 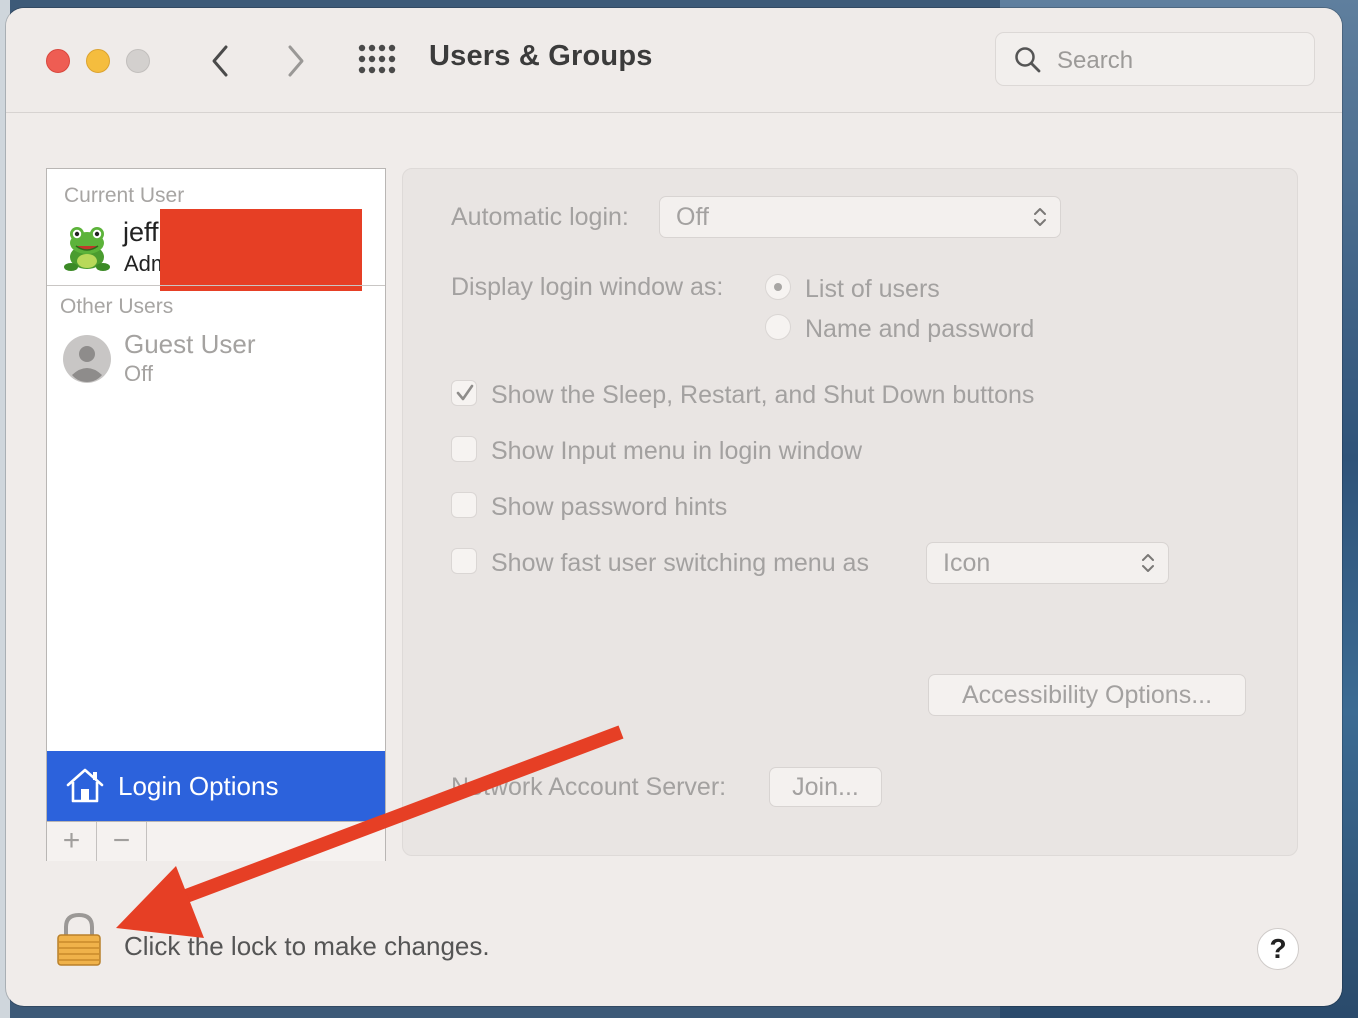 What do you see at coordinates (464, 561) in the screenshot?
I see `fast-user-switching-checkbox` at bounding box center [464, 561].